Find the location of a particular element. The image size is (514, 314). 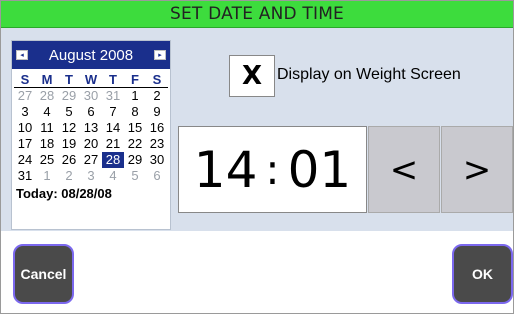

display-on-weight-label: Display on Weight Screen is located at coordinates (369, 74).